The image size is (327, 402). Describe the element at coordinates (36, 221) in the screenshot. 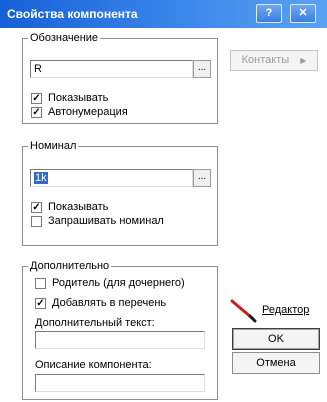

I see `ask-nominal-checkbox` at that location.